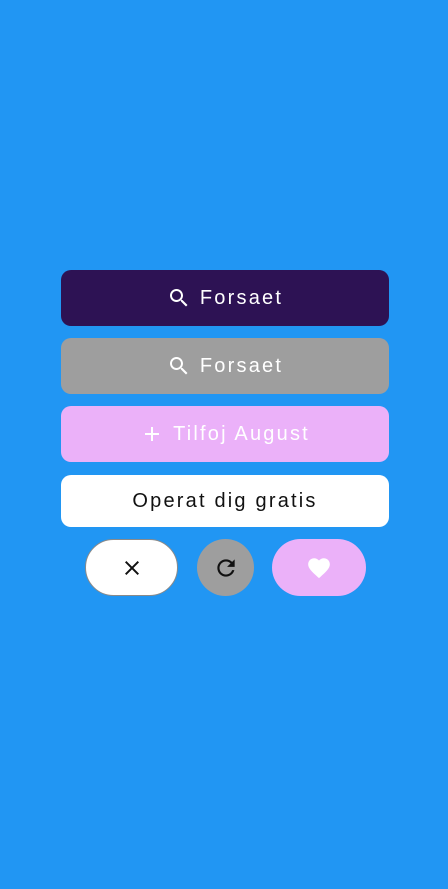  I want to click on signup-free-button-label: Operat dig gratis, so click(225, 500).